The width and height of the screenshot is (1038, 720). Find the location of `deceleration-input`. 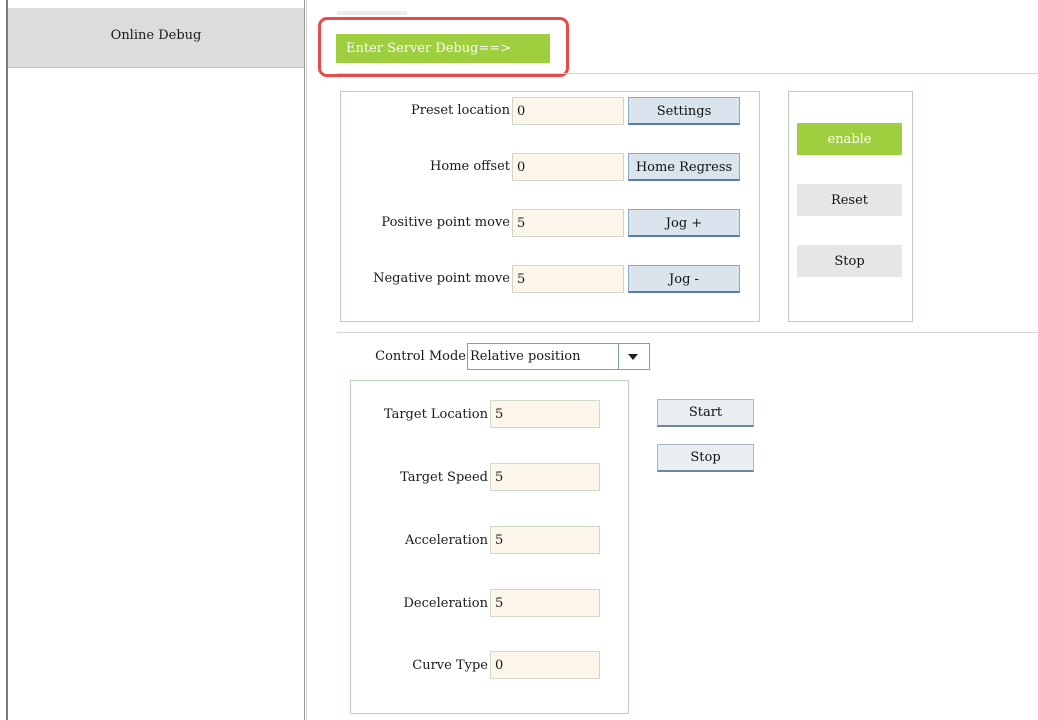

deceleration-input is located at coordinates (545, 603).